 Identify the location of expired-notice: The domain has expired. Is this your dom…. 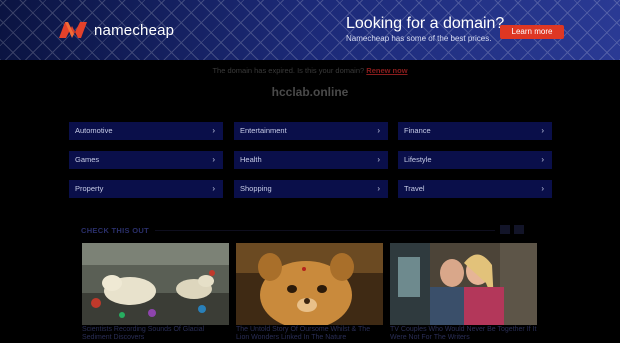
(310, 70).